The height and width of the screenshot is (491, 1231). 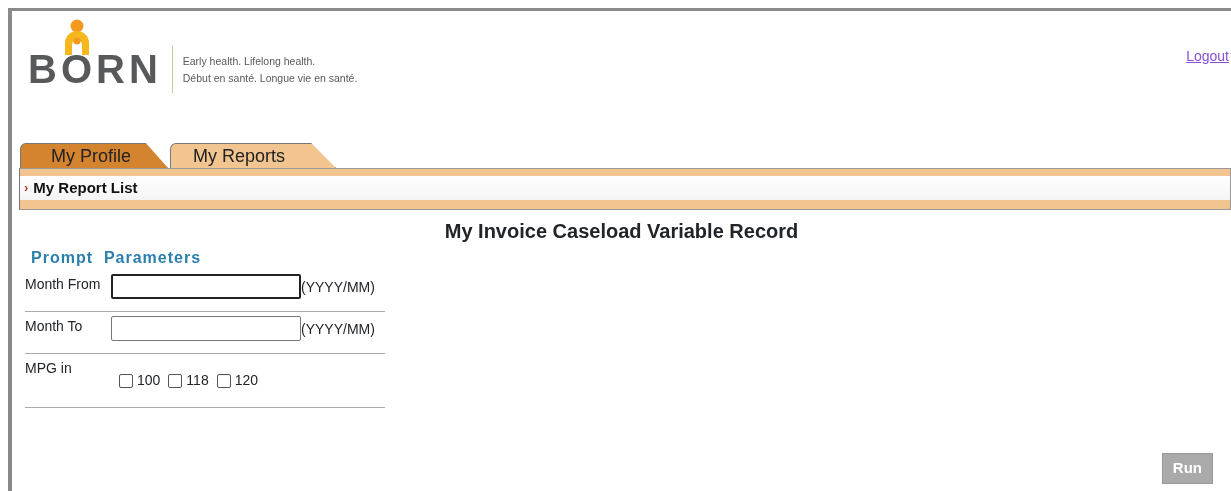 What do you see at coordinates (246, 380) in the screenshot?
I see `checkbox-label: 120` at bounding box center [246, 380].